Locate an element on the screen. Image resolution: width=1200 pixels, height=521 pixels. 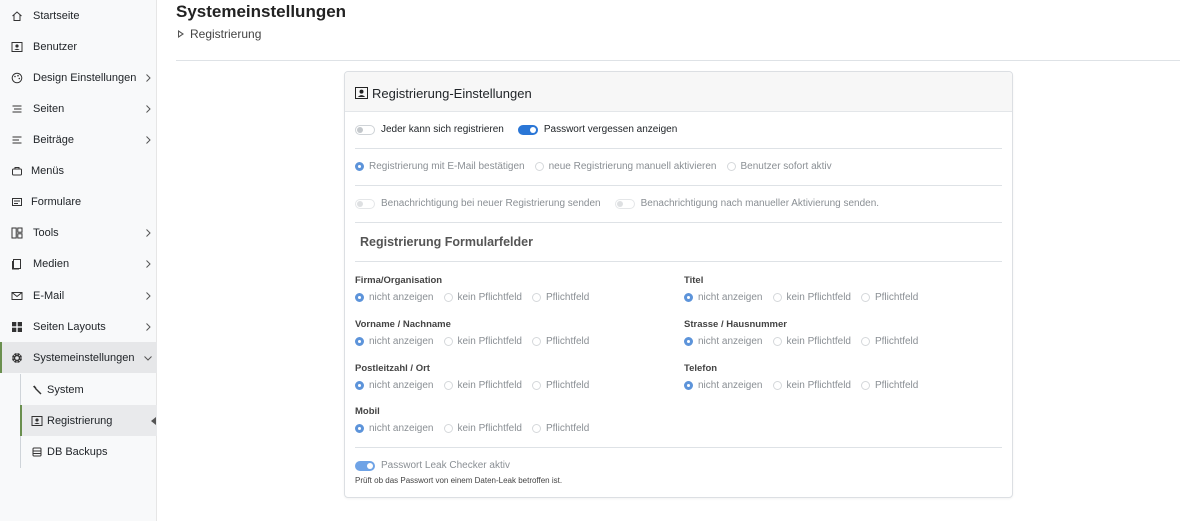
sidebar-item-beitraege: Beiträge is located at coordinates (78, 139).